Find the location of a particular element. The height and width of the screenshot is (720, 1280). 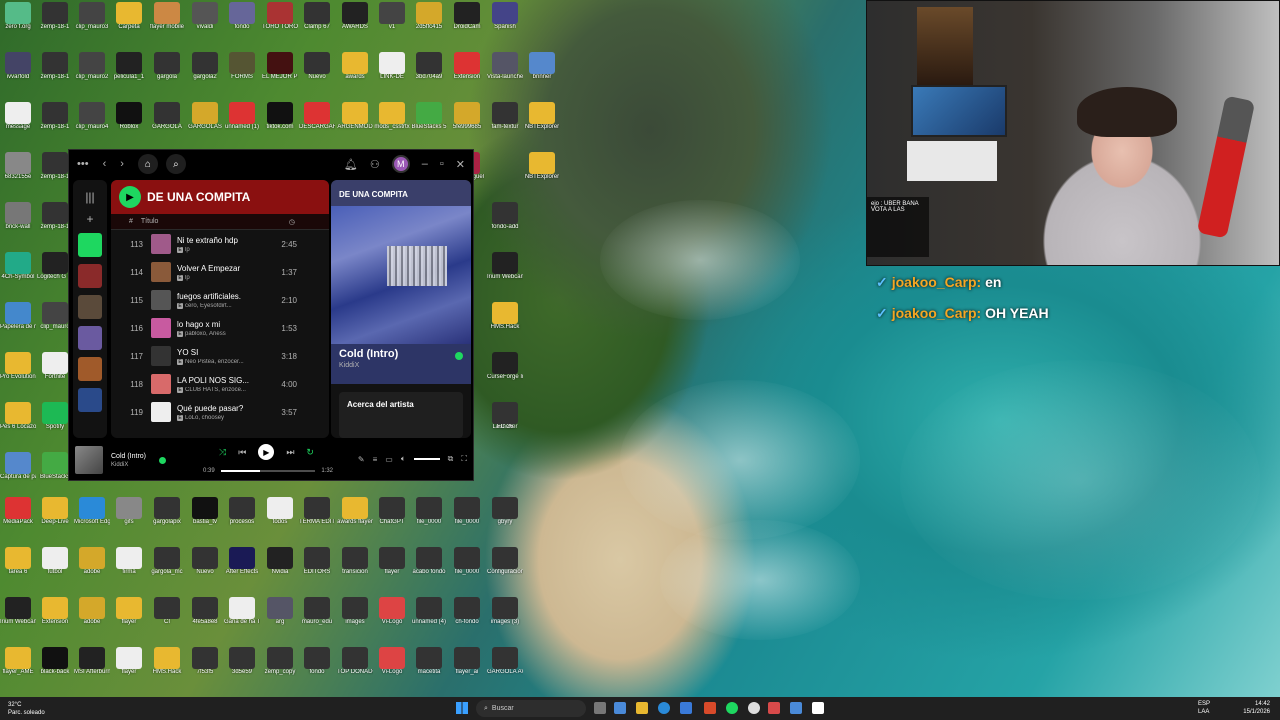

desktop-icon: GARGOLA is located at coordinates (167, 123).